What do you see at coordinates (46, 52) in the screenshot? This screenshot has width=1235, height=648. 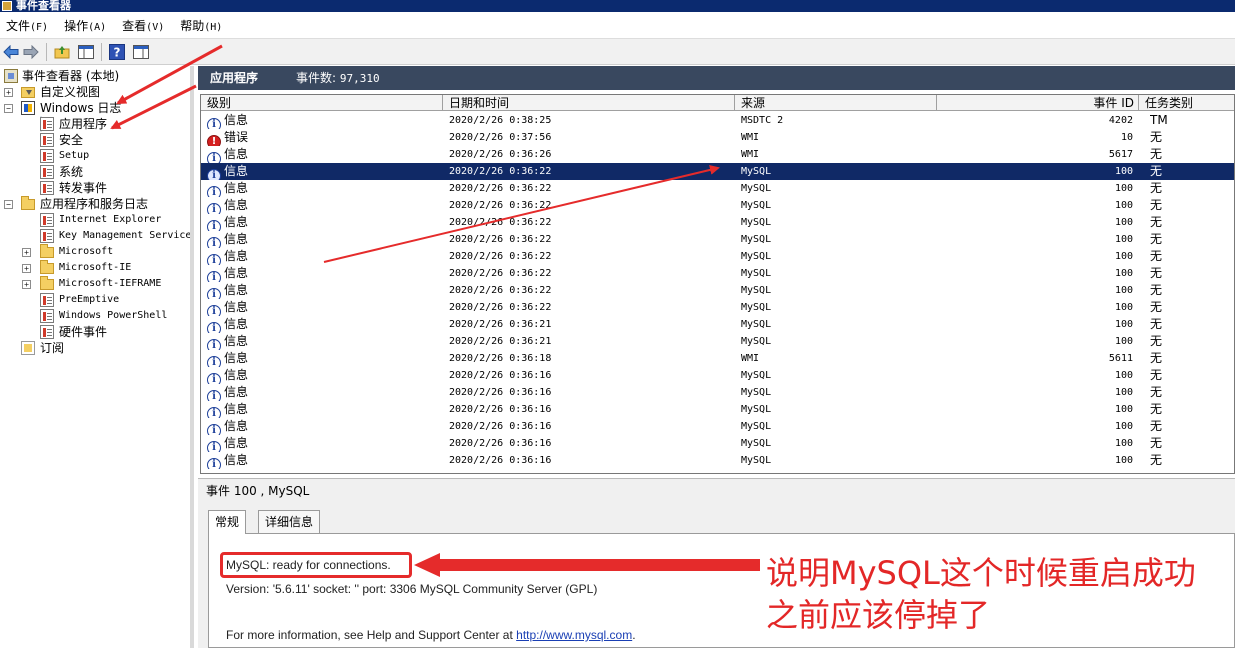 I see `toolbar-separator` at bounding box center [46, 52].